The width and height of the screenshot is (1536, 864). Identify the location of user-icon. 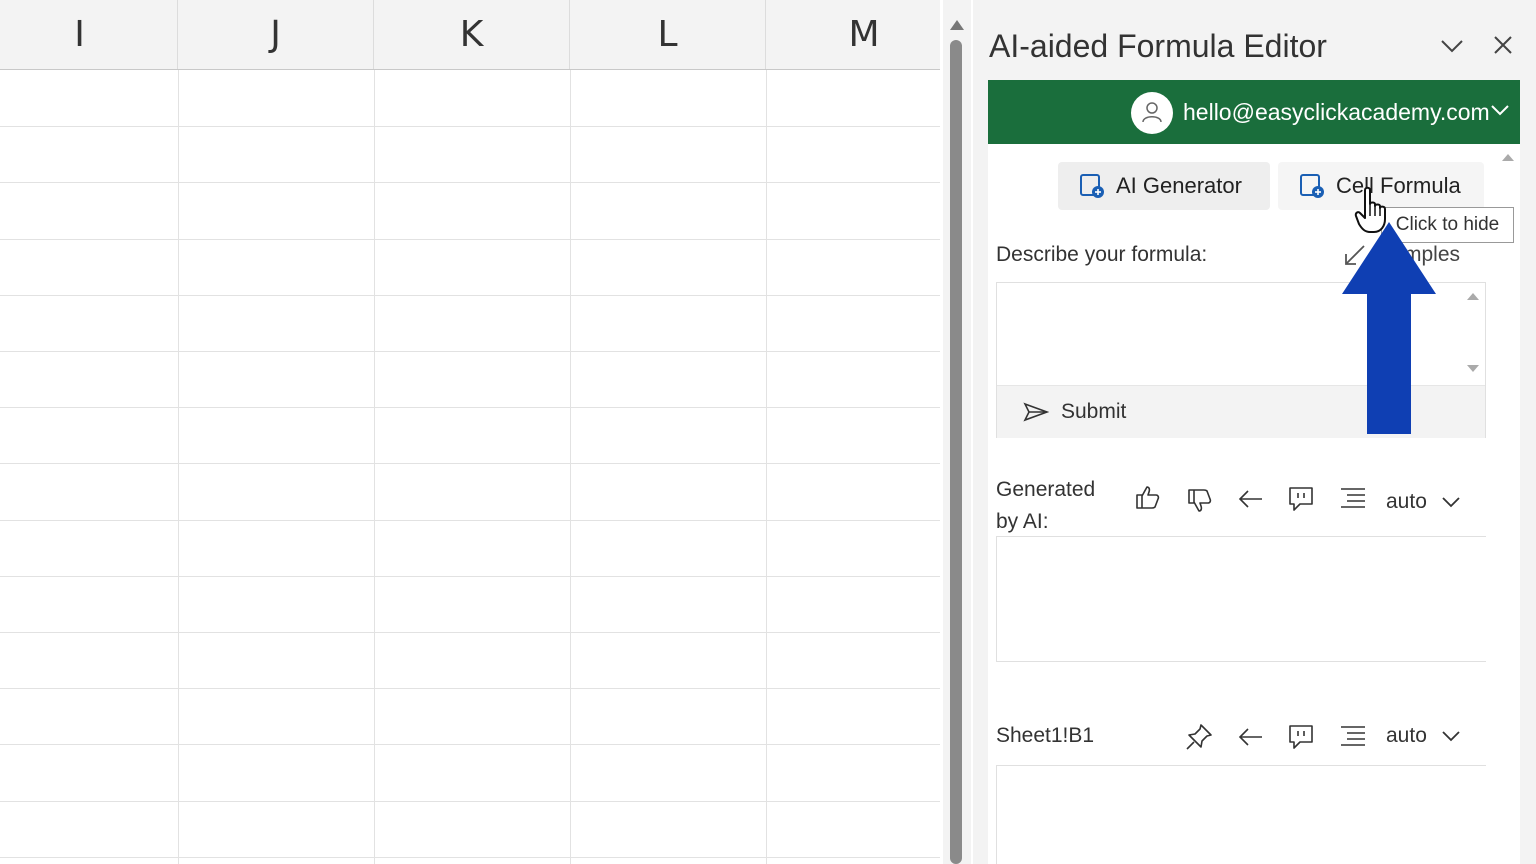
(1152, 112).